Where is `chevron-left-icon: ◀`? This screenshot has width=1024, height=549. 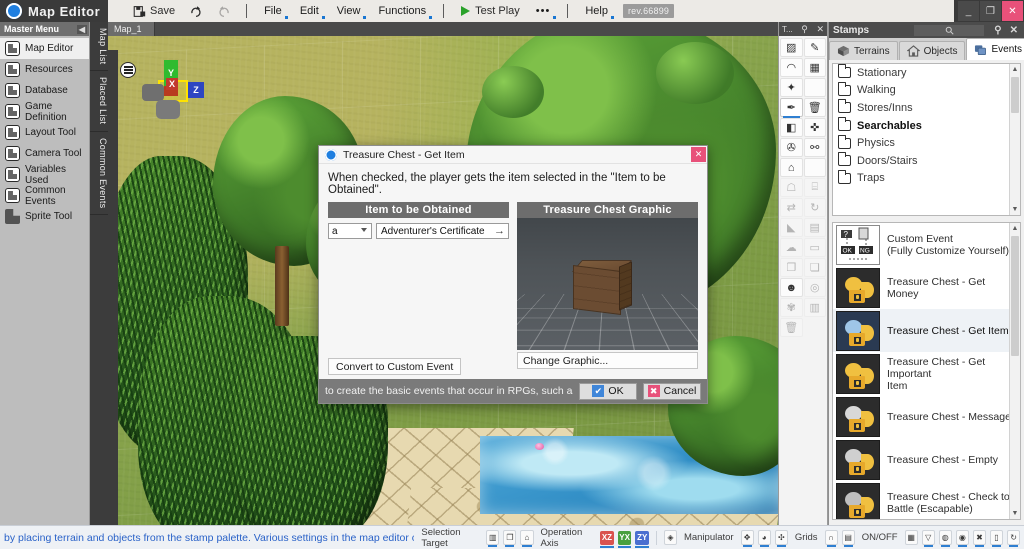 chevron-left-icon: ◀ is located at coordinates (81, 29).